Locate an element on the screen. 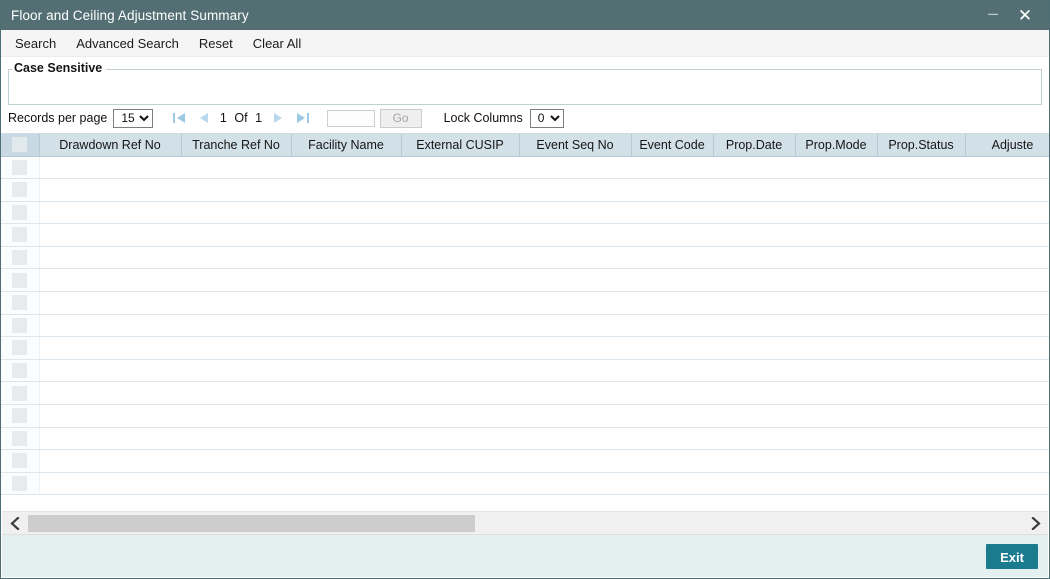 This screenshot has height=579, width=1050. column-header-adjuste: Adjuste is located at coordinates (1007, 145).